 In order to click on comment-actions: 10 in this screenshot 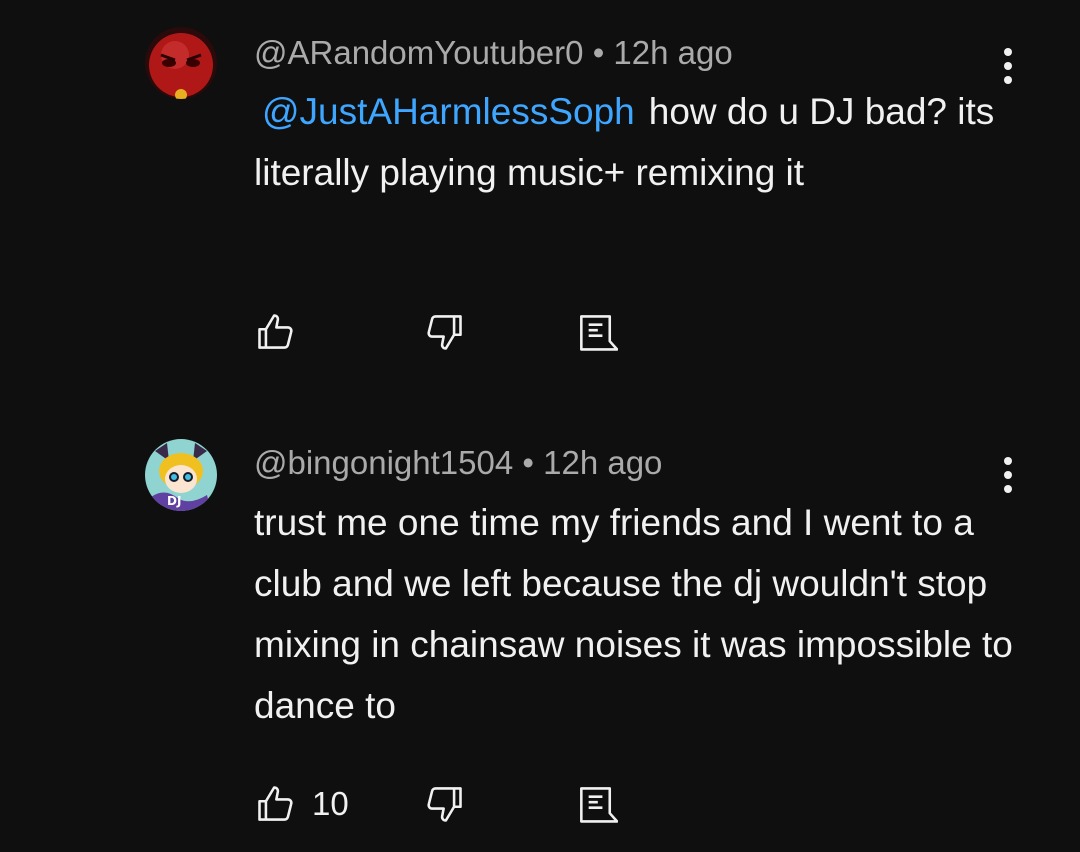, I will do `click(454, 804)`.